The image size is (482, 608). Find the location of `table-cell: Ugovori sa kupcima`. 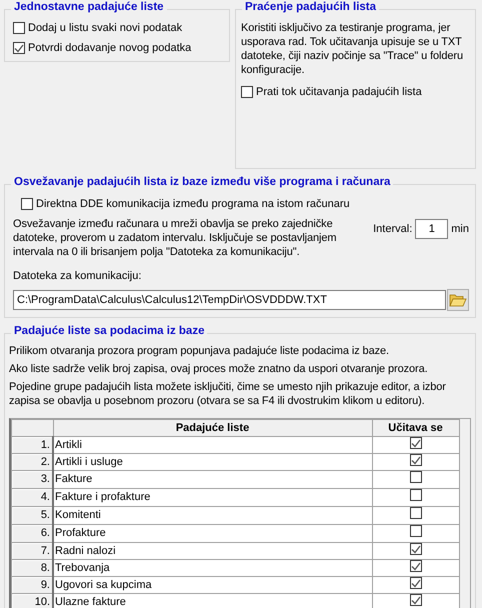

table-cell: Ugovori sa kupcima is located at coordinates (212, 585).